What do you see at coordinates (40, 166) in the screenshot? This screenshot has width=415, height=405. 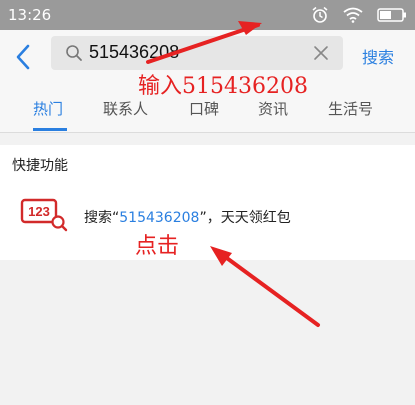 I see `section-title: 快捷功能` at bounding box center [40, 166].